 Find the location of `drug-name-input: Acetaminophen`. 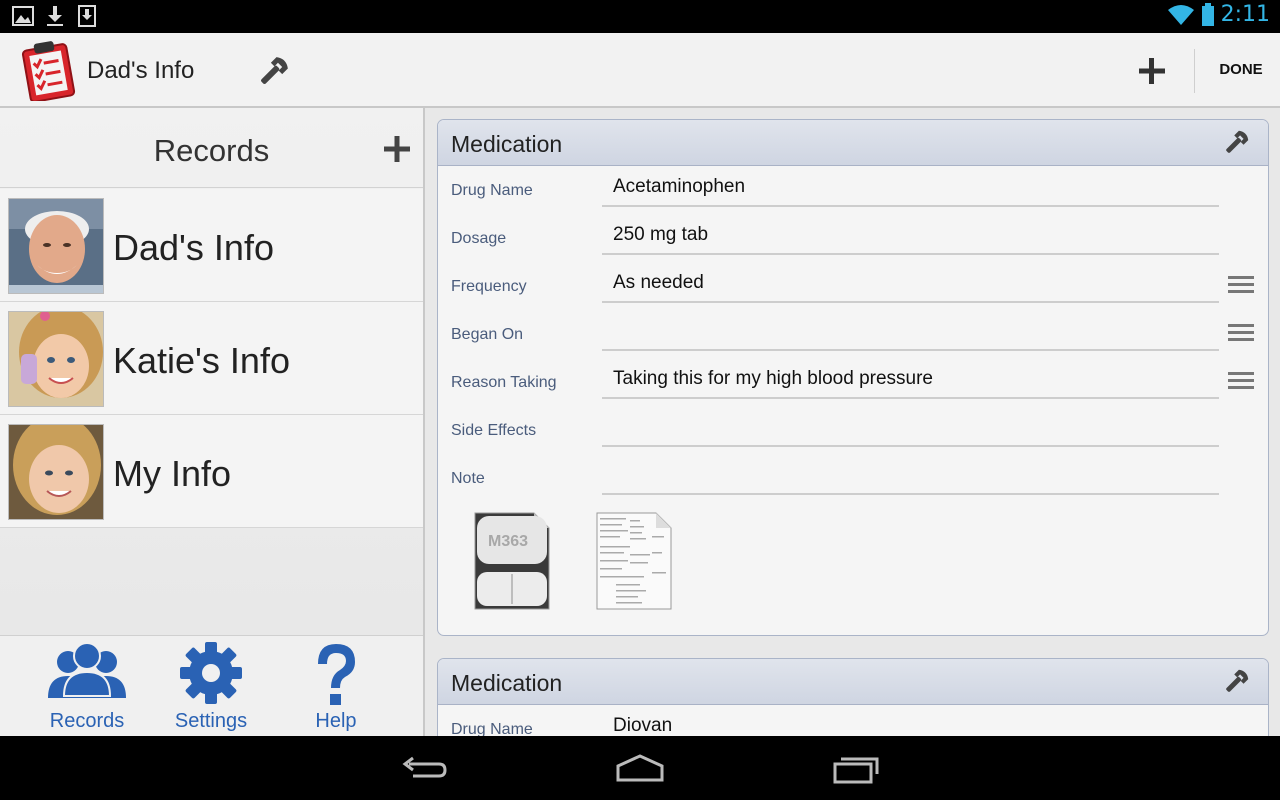

drug-name-input: Acetaminophen is located at coordinates (910, 188).